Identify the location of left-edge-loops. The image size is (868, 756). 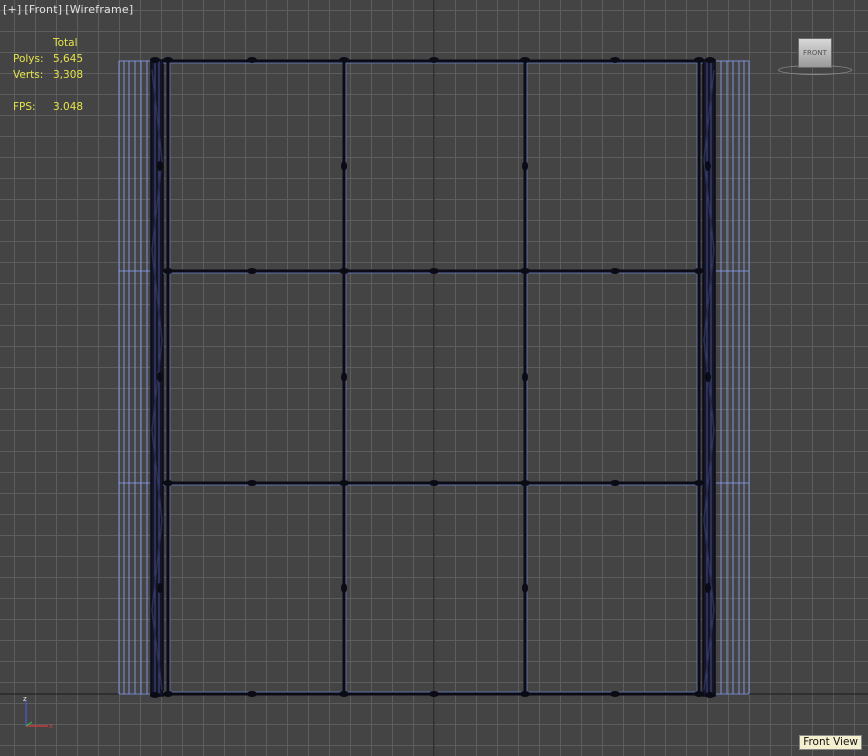
(134, 377).